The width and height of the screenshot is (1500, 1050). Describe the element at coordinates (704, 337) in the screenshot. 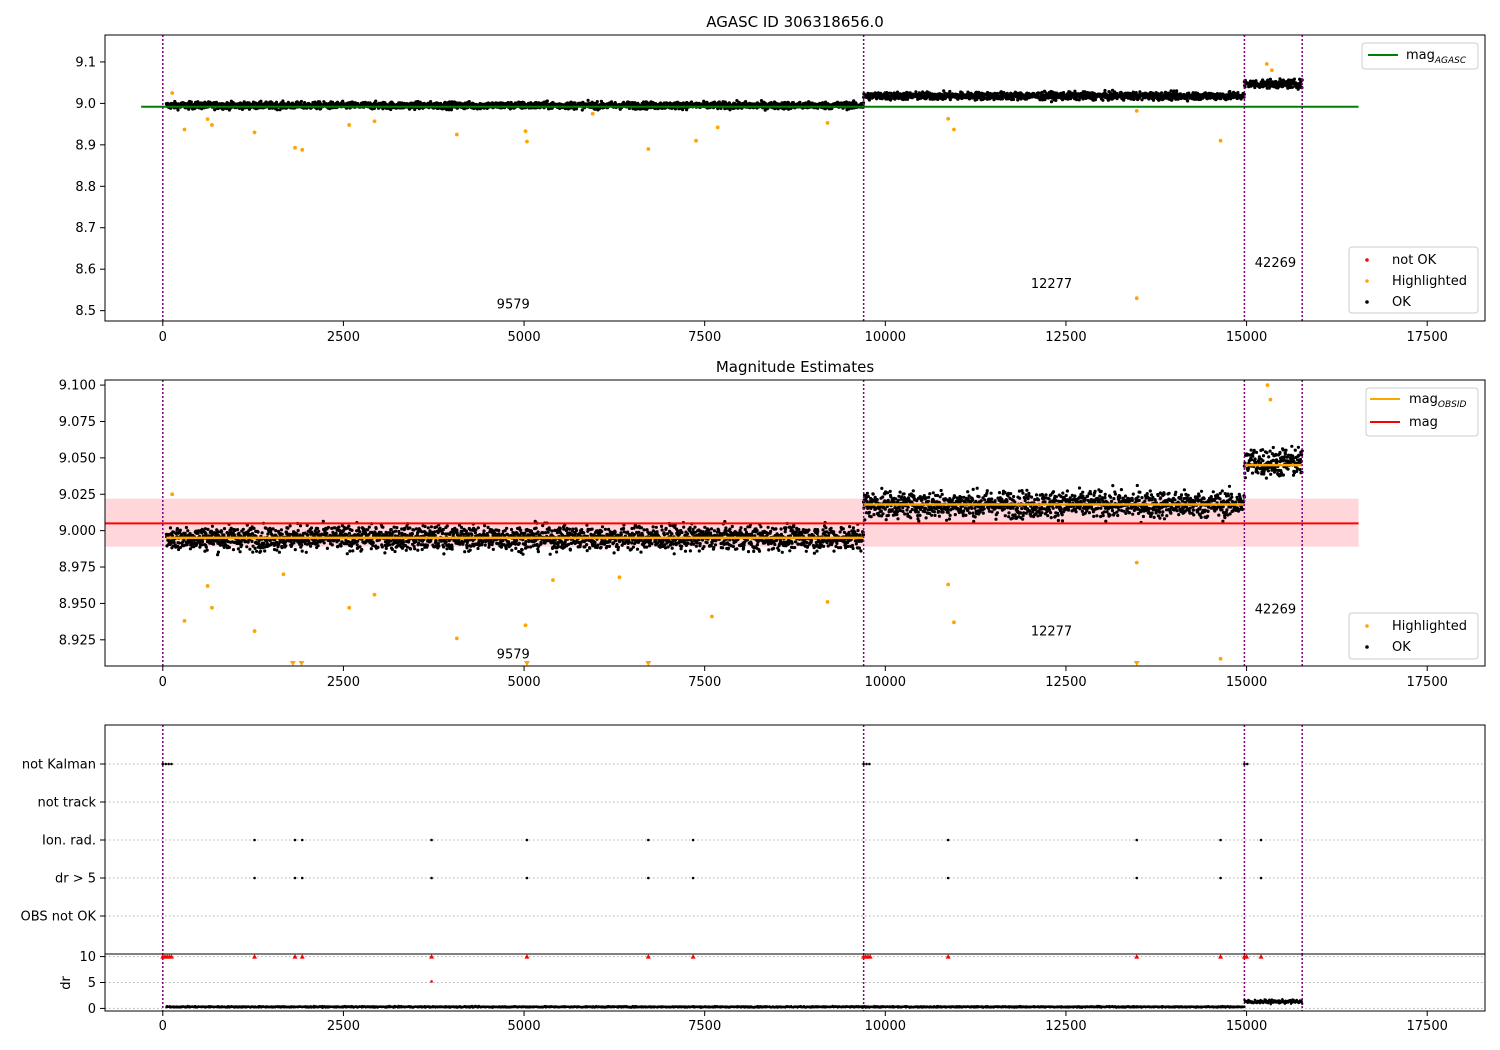

I see `x-tick-label: 7500` at that location.